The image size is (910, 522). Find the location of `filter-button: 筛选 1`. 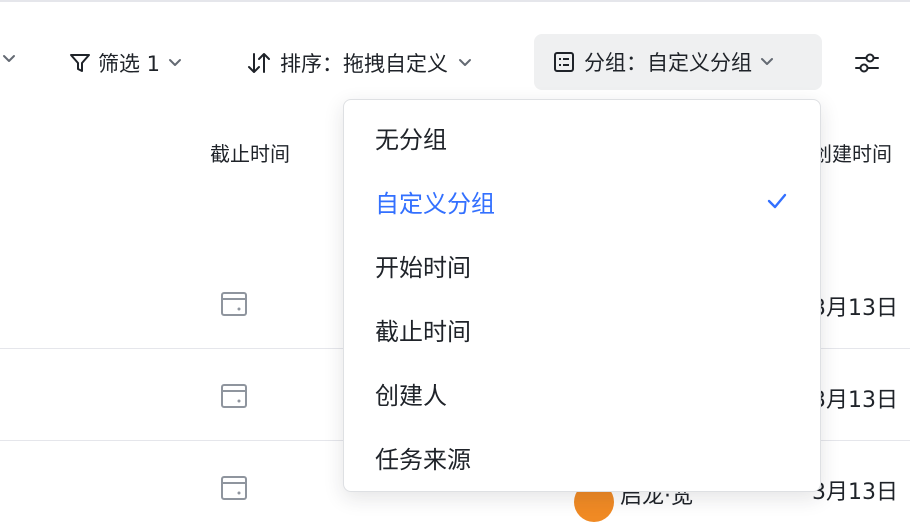

filter-button: 筛选 1 is located at coordinates (126, 63).